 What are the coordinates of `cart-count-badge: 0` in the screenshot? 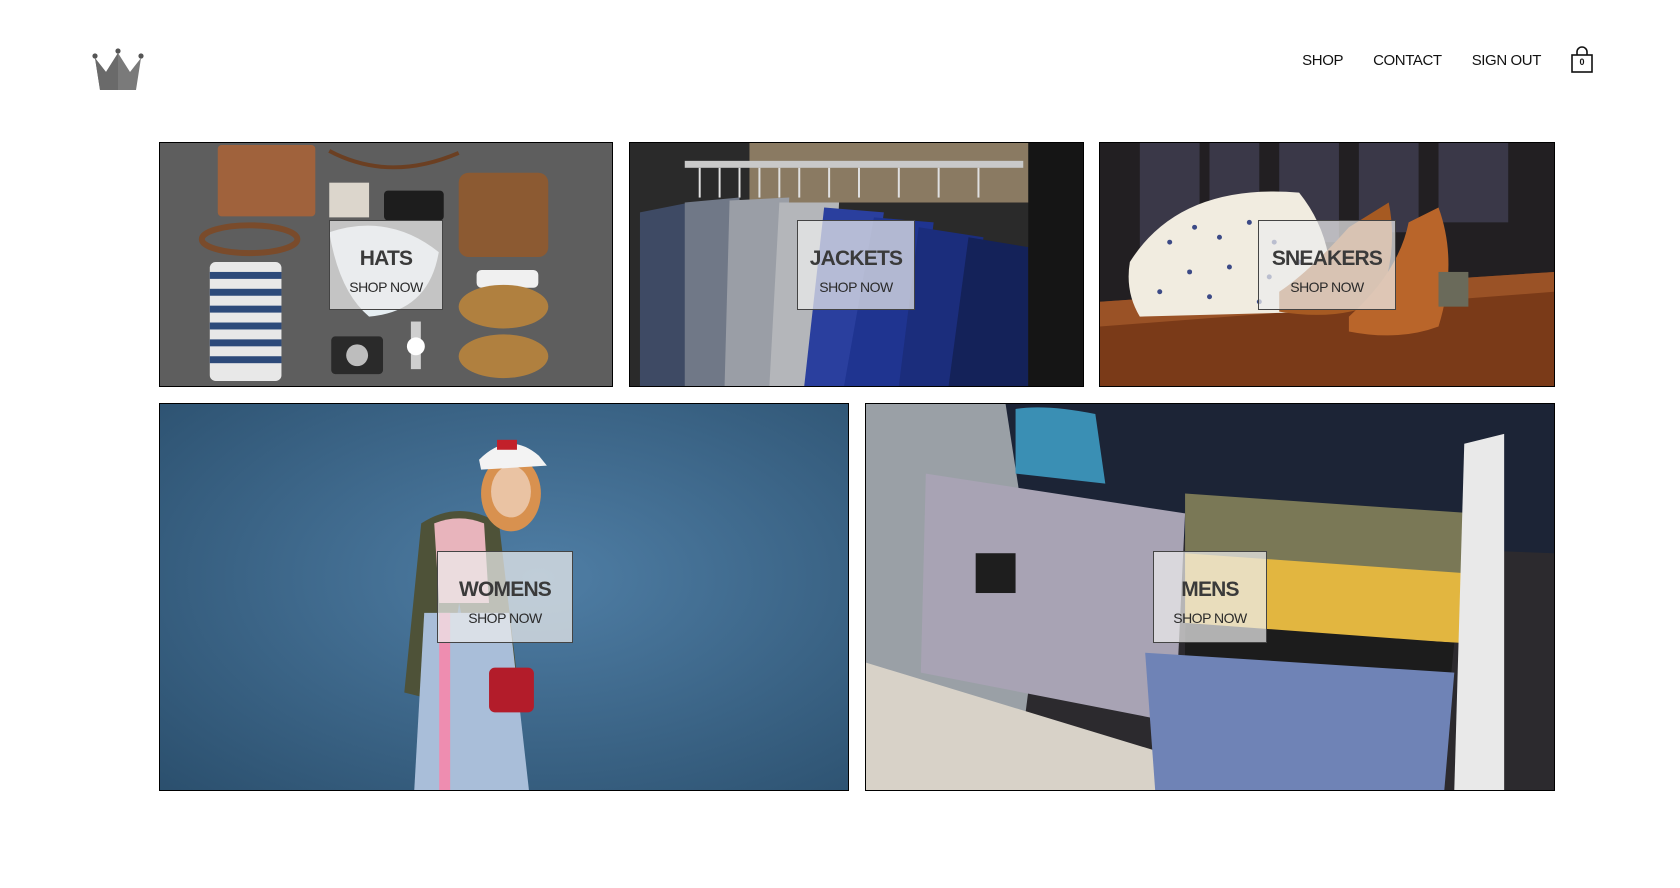 It's located at (1582, 62).